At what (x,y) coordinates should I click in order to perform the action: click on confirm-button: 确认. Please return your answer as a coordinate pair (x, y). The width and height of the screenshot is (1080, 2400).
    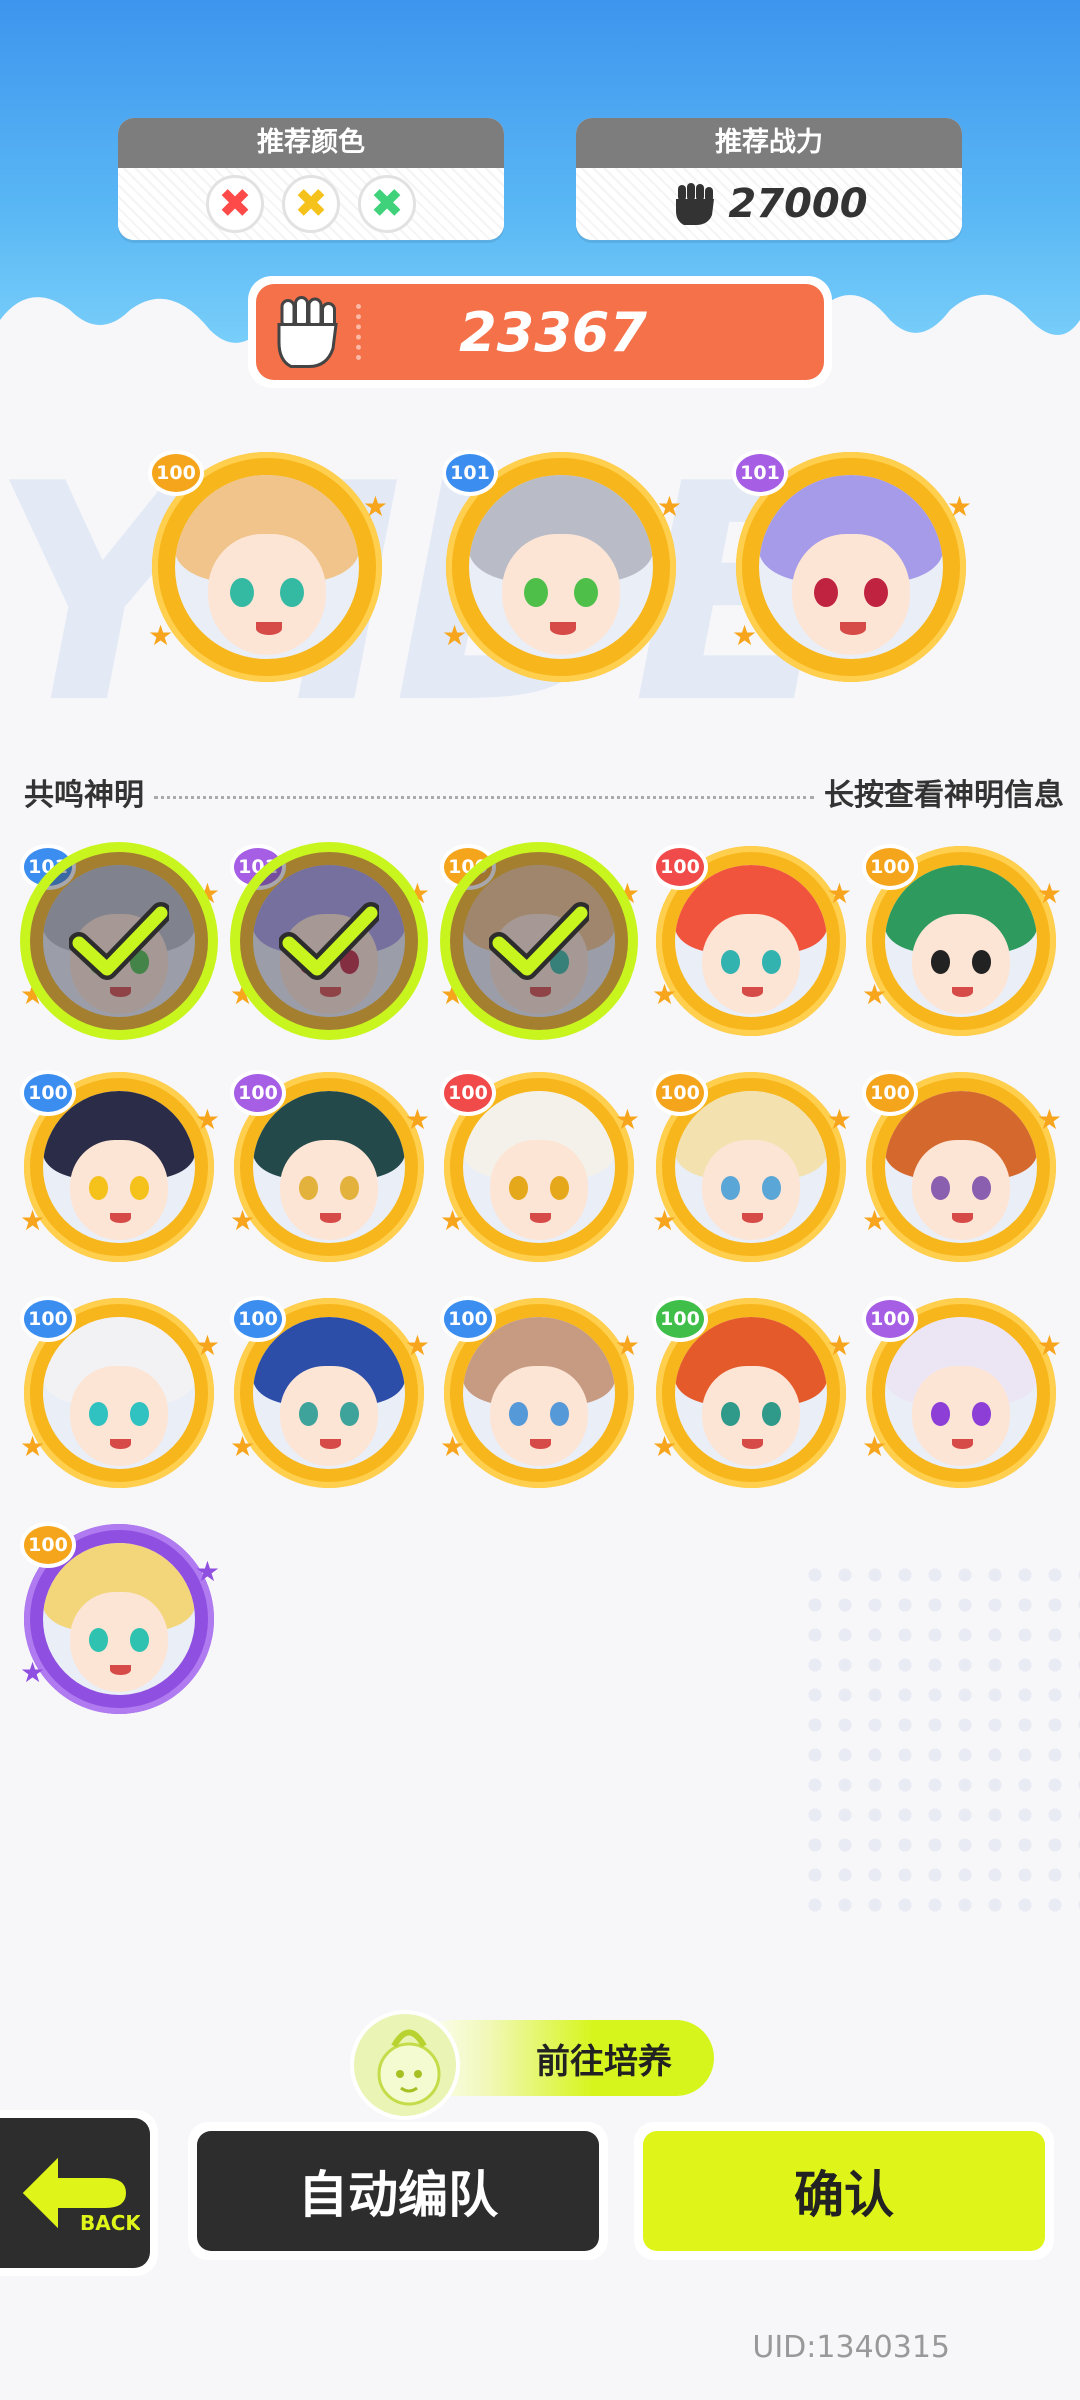
    Looking at the image, I should click on (844, 2191).